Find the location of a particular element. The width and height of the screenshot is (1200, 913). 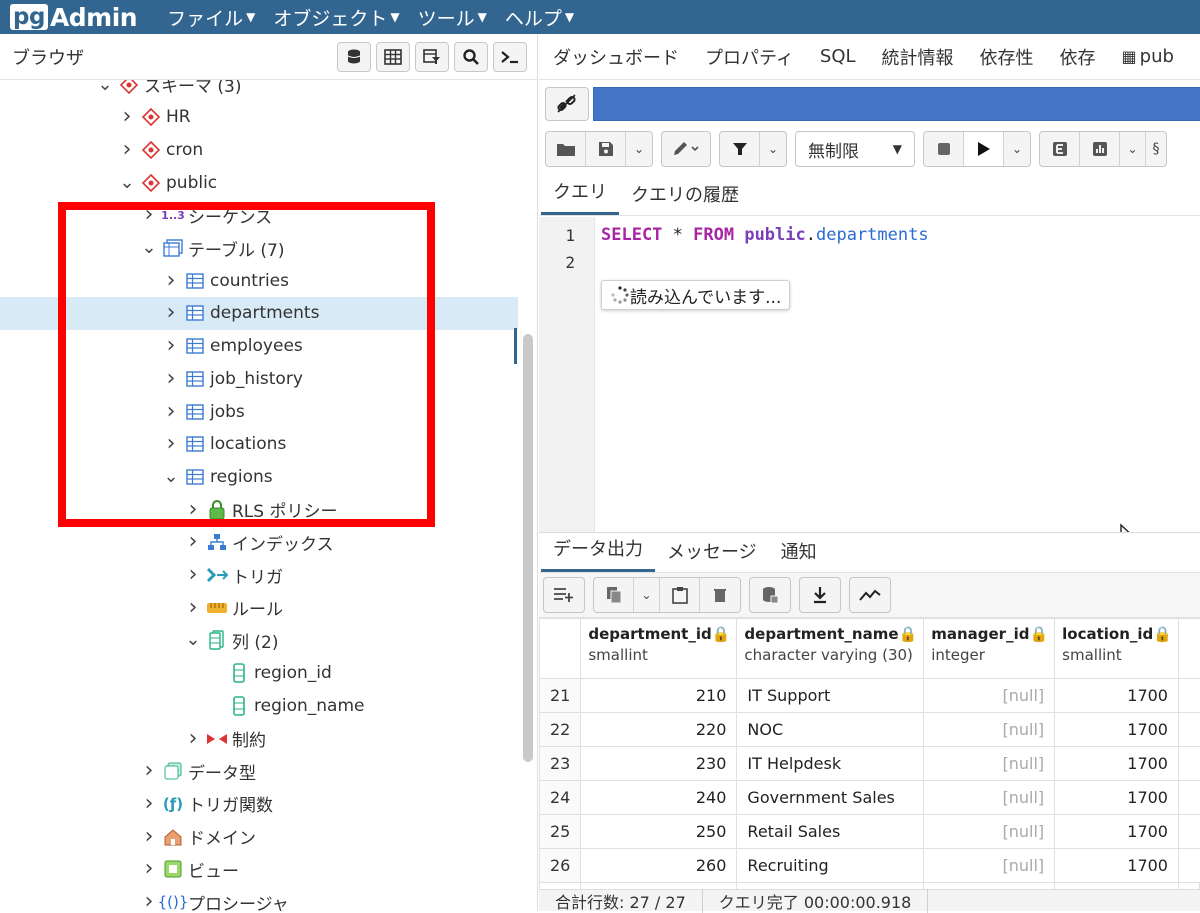

tree-node: ⌄ 列 (2) is located at coordinates (259, 640).